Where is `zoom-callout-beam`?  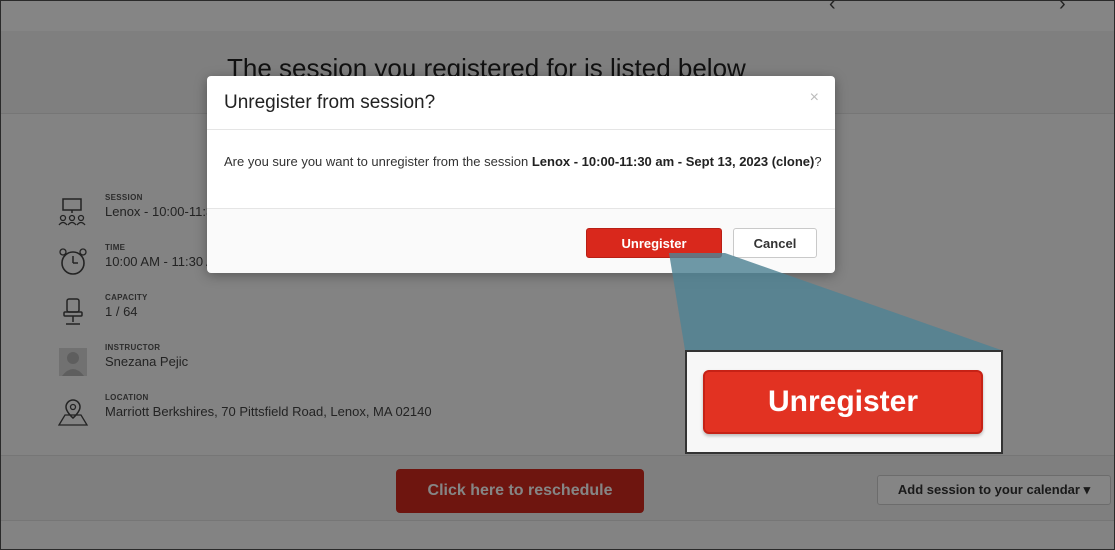 zoom-callout-beam is located at coordinates (835, 301).